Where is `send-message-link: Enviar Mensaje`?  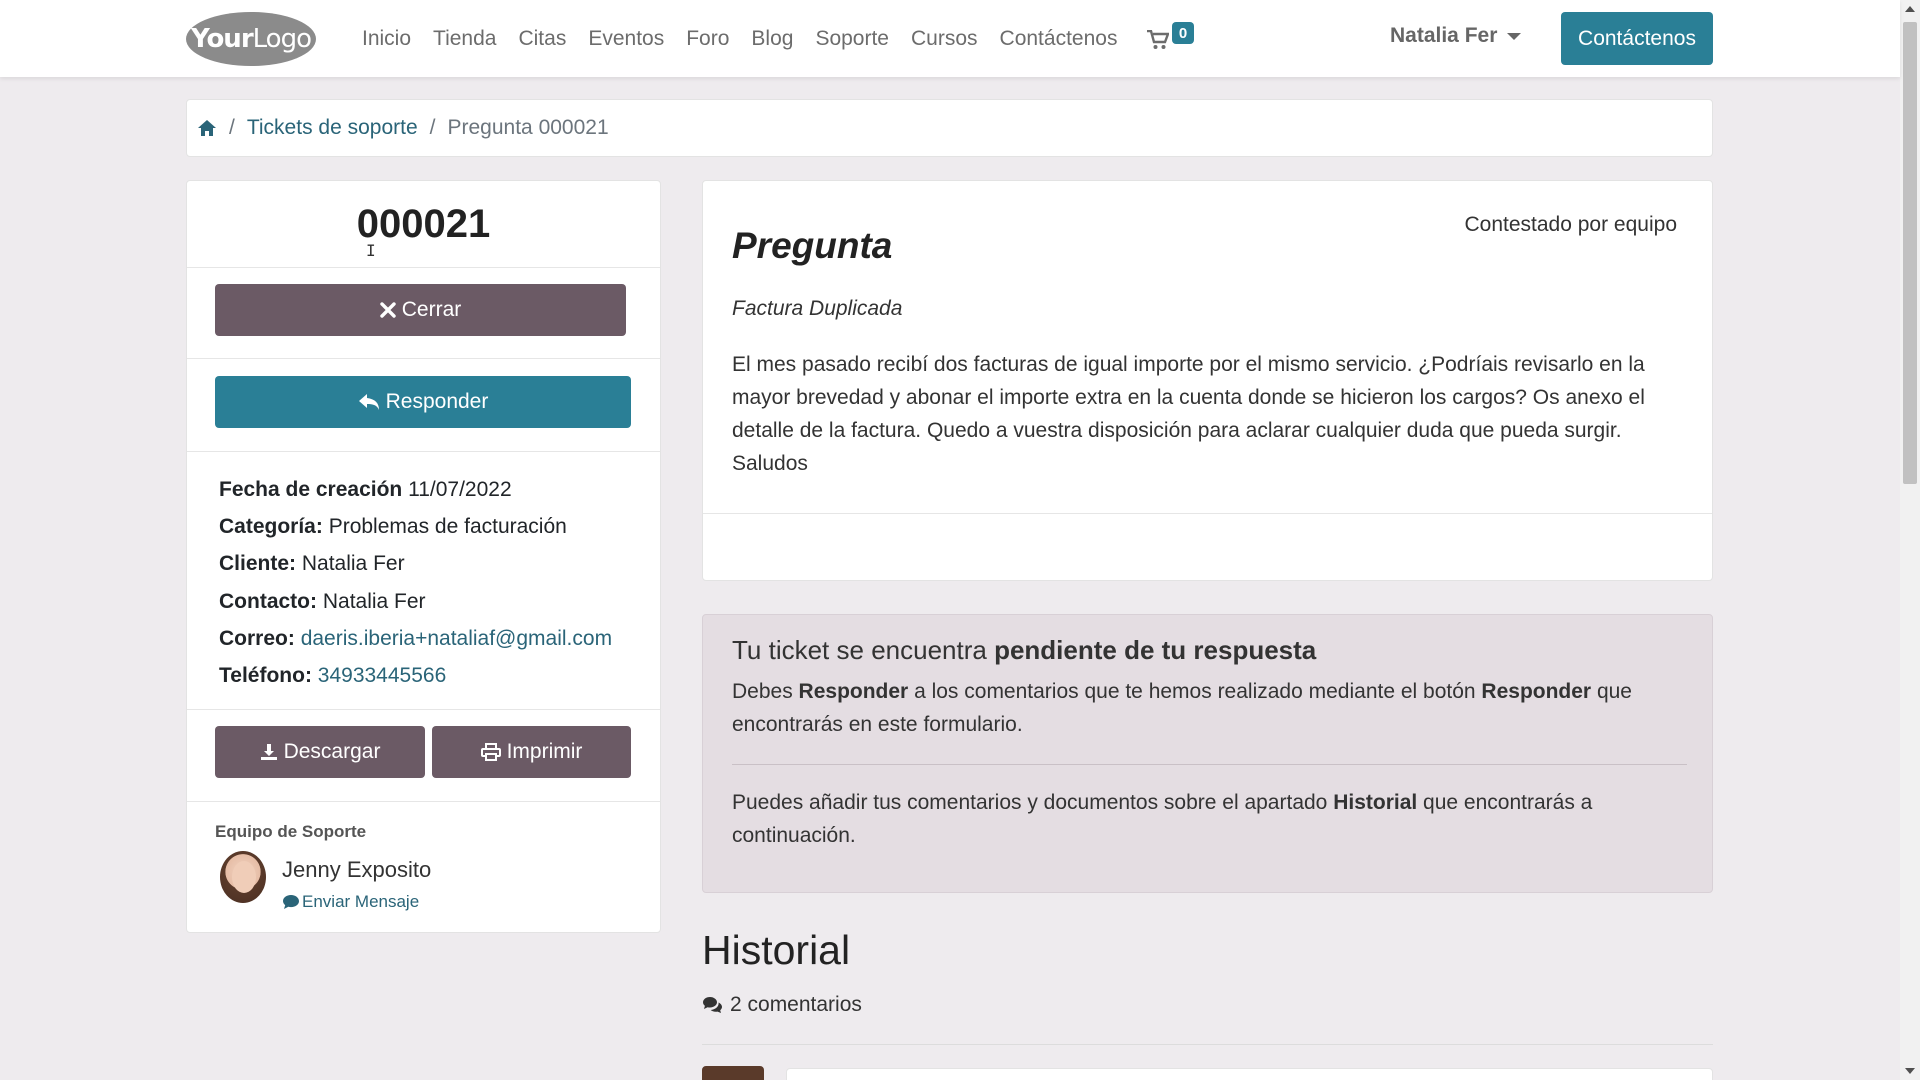
send-message-link: Enviar Mensaje is located at coordinates (350, 902).